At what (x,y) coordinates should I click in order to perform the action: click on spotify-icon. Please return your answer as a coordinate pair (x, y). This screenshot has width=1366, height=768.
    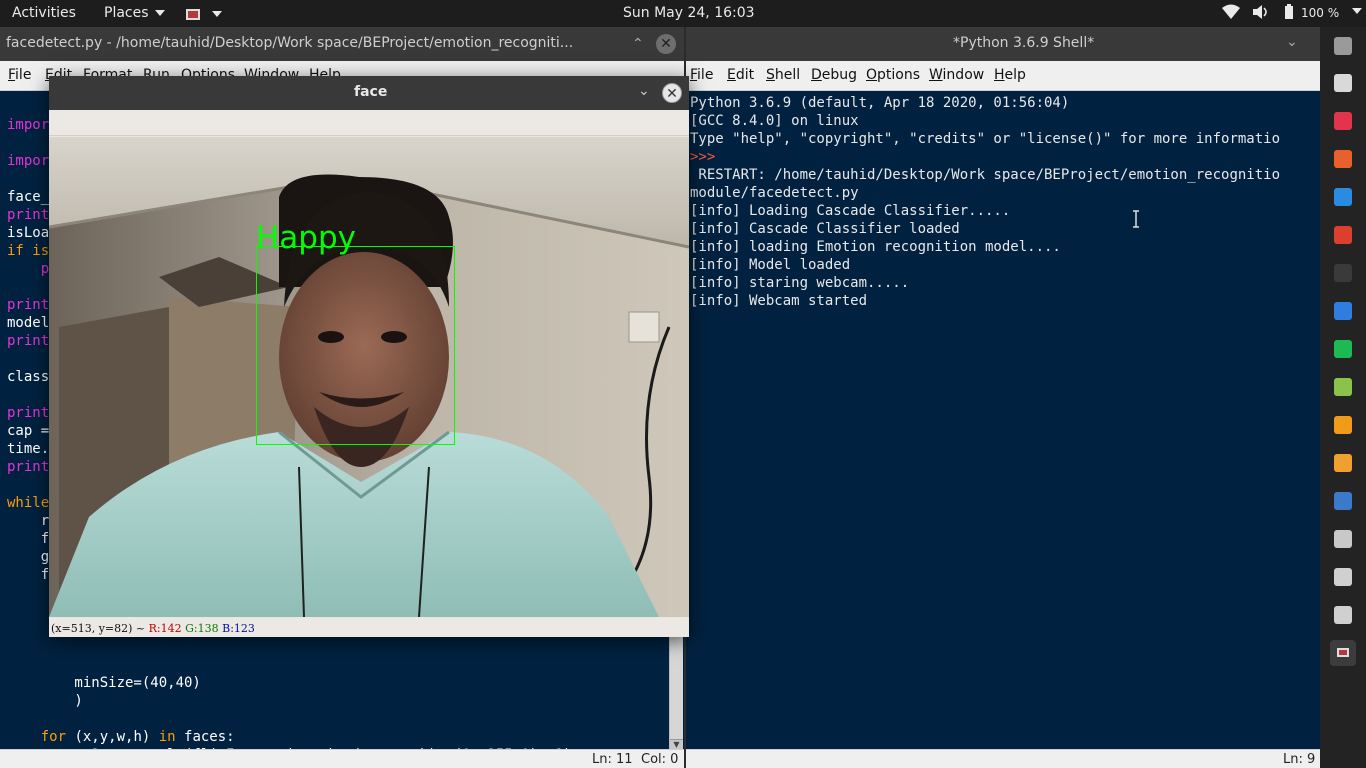
    Looking at the image, I should click on (1343, 349).